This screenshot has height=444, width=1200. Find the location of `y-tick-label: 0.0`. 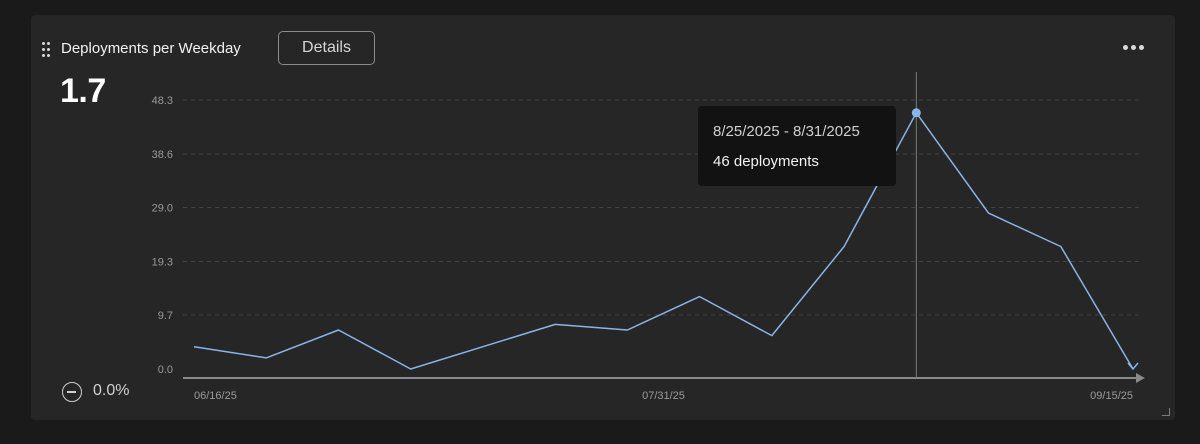

y-tick-label: 0.0 is located at coordinates (165, 370).